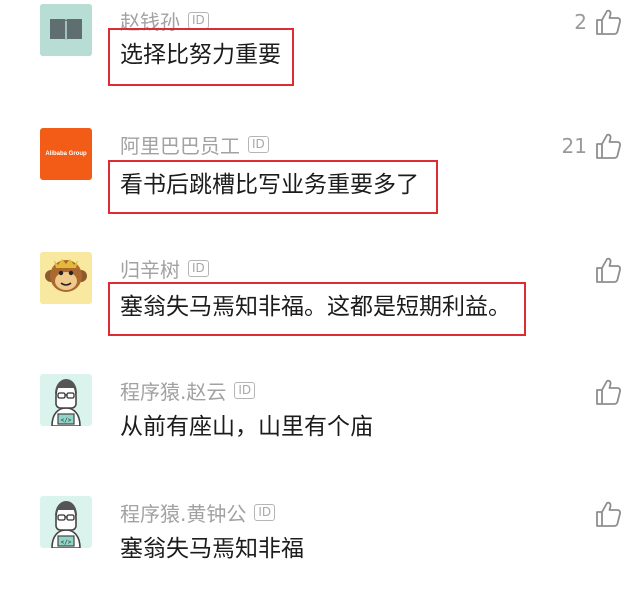 Image resolution: width=641 pixels, height=612 pixels. I want to click on avatar: Alibaba Group, so click(66, 154).